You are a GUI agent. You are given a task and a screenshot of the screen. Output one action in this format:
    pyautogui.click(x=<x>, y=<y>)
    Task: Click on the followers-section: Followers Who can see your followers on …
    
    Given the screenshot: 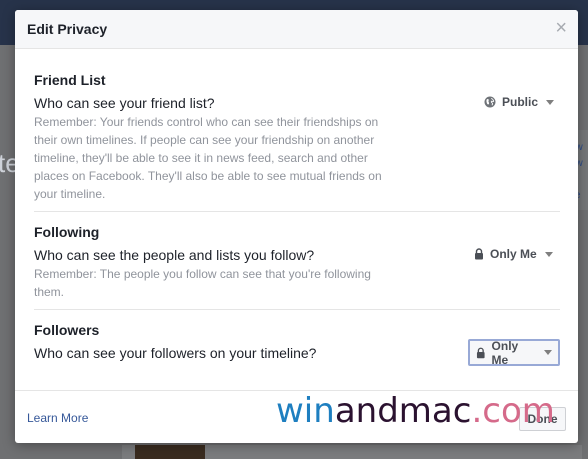 What is the action you would take?
    pyautogui.click(x=297, y=348)
    